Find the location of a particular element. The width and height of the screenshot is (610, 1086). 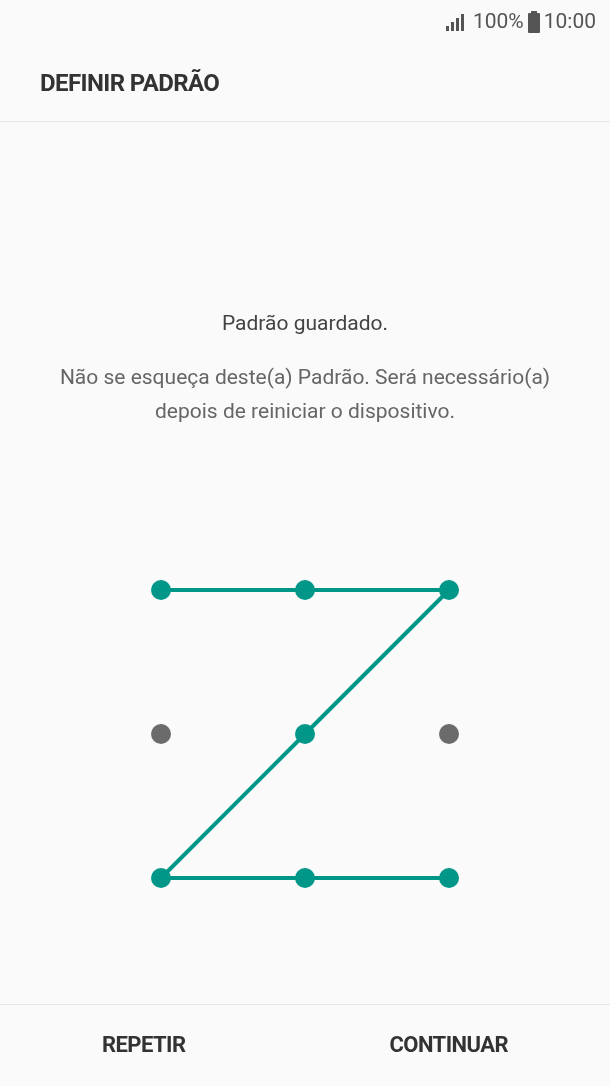

message-title: Padrão guardado. is located at coordinates (305, 323).